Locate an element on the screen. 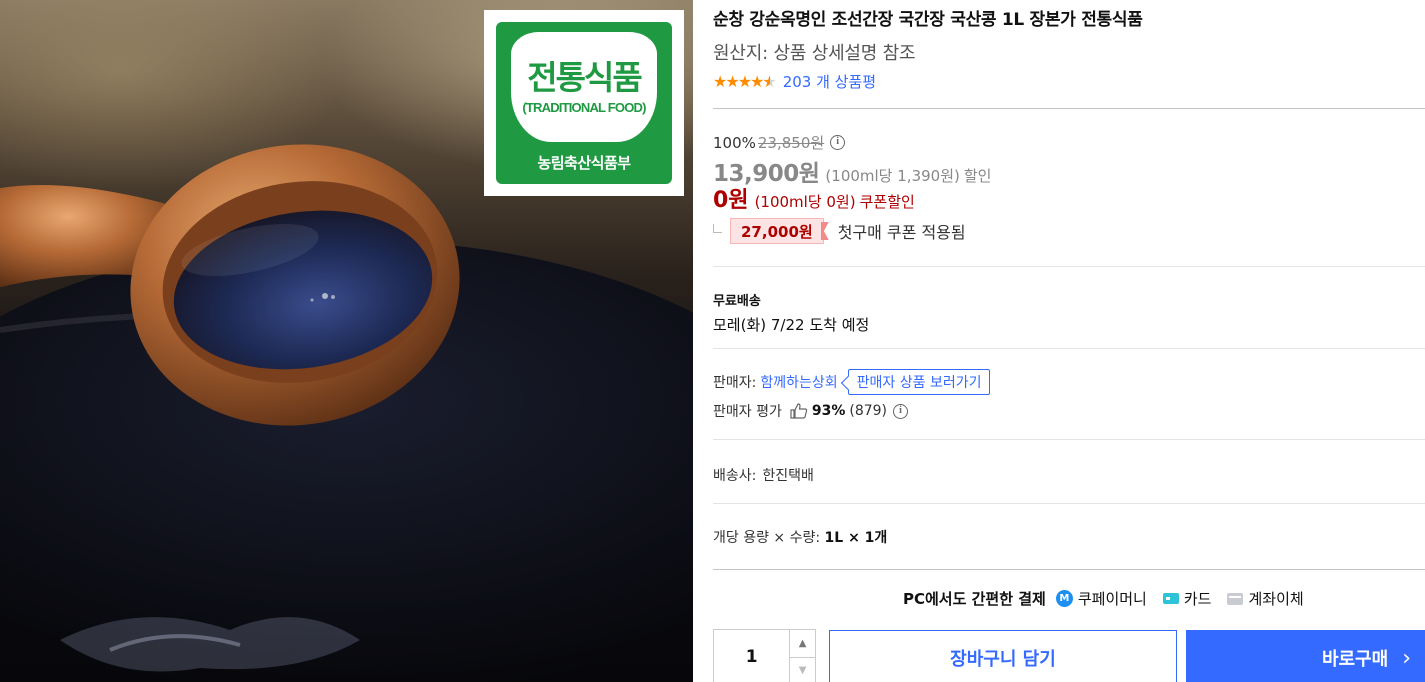 The image size is (1425, 682). product-rating: ★ ★ ★ ★ ★ 203 개 상품평 is located at coordinates (794, 81).